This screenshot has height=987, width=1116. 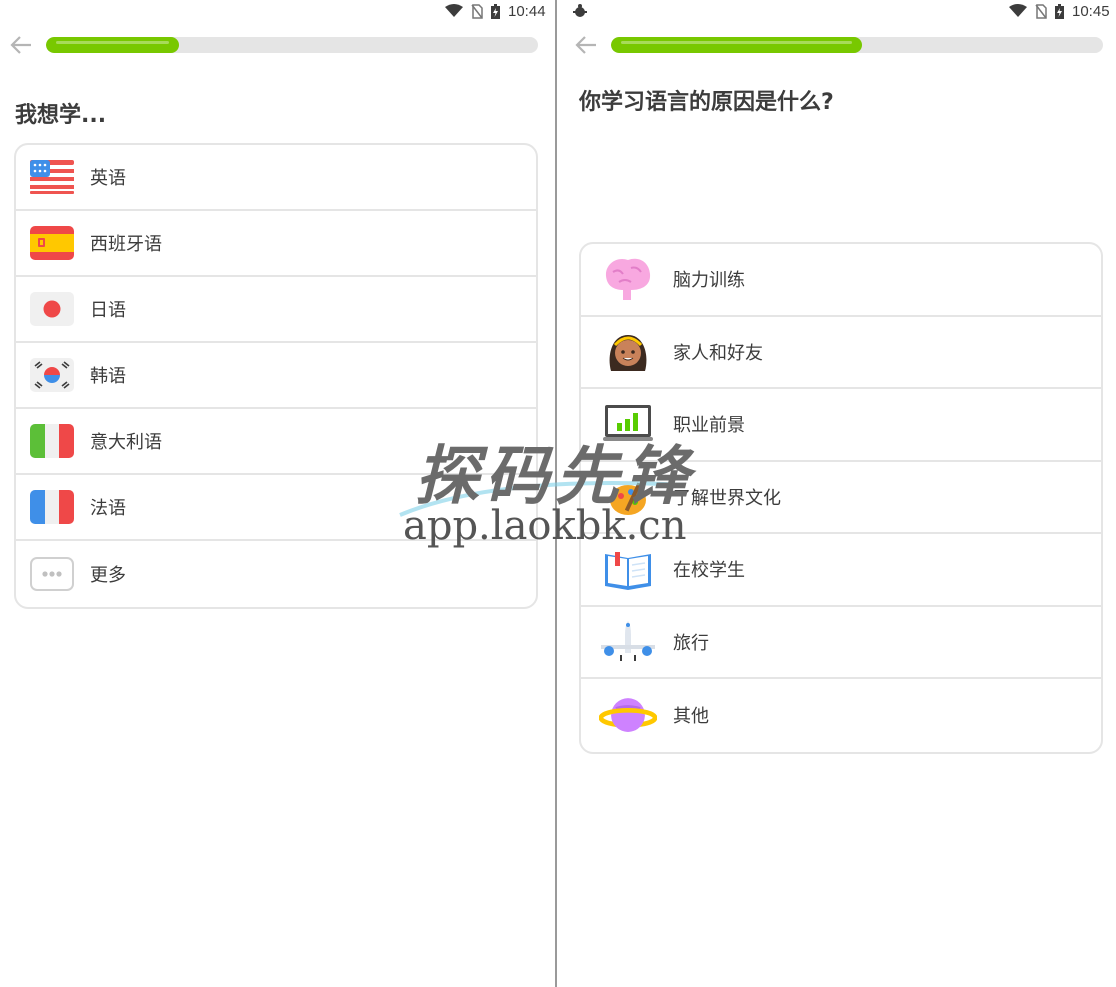 What do you see at coordinates (126, 442) in the screenshot?
I see `language-label: 意大利语` at bounding box center [126, 442].